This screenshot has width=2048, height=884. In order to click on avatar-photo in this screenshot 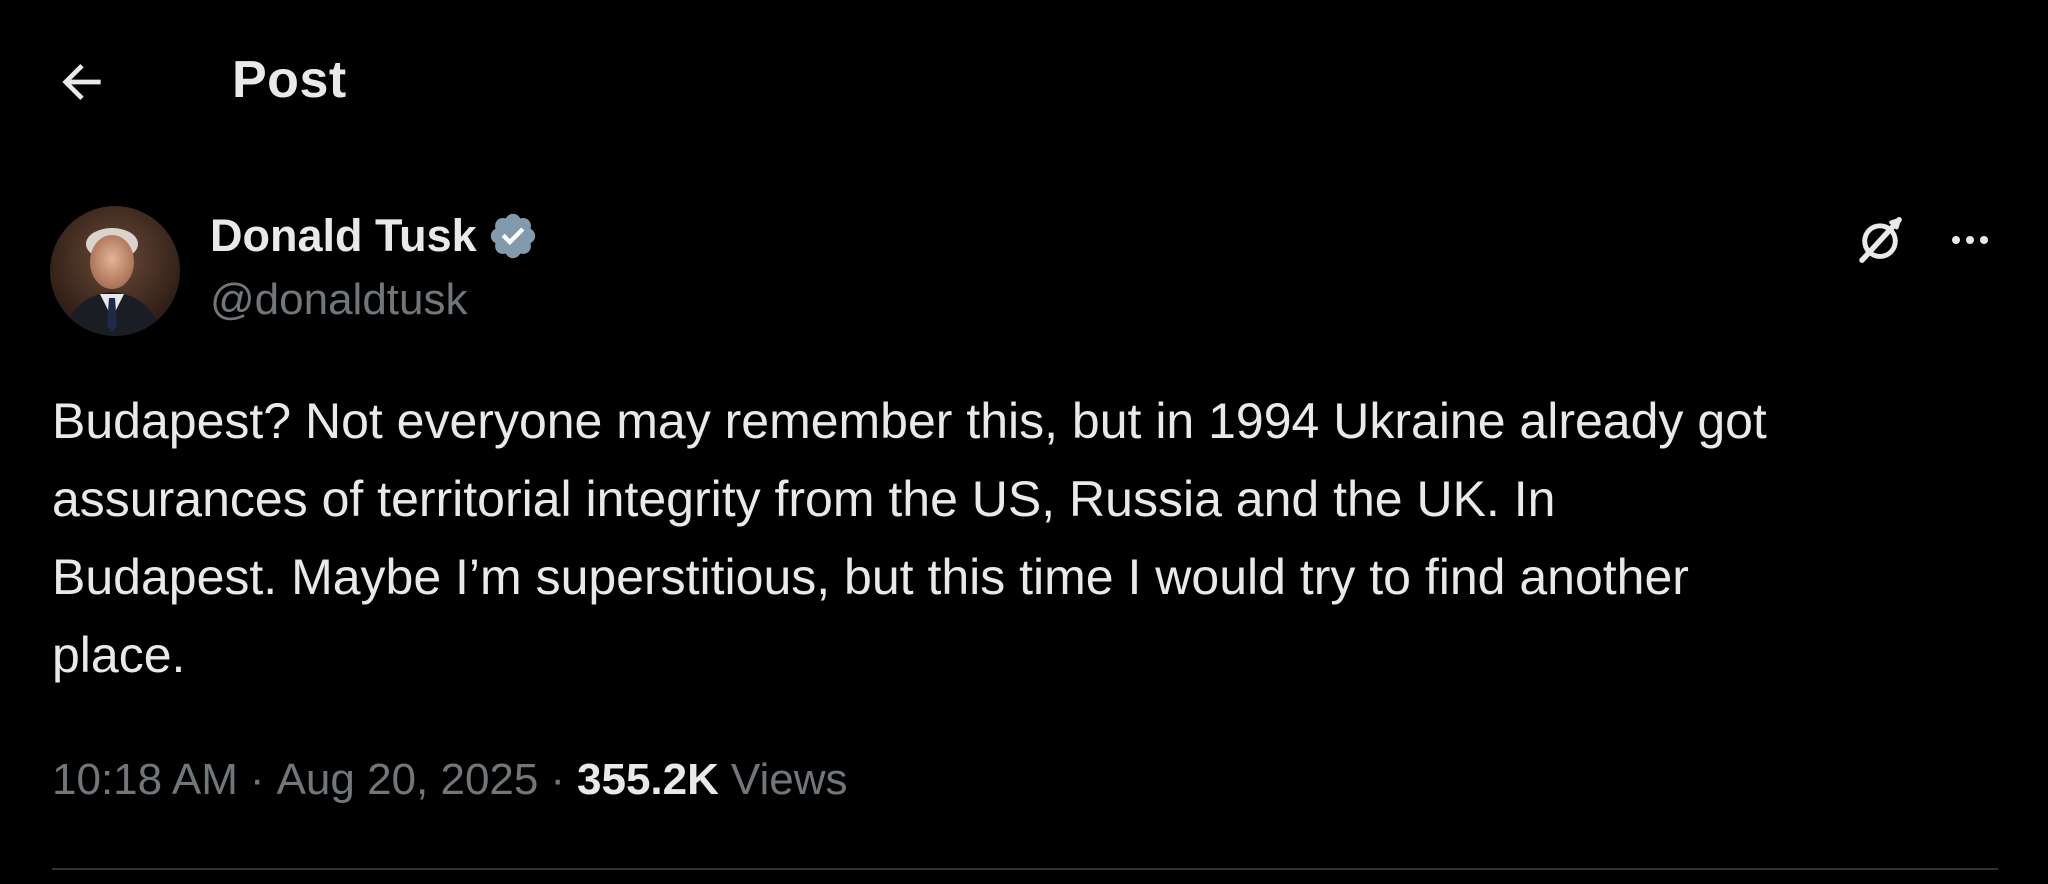, I will do `click(115, 271)`.